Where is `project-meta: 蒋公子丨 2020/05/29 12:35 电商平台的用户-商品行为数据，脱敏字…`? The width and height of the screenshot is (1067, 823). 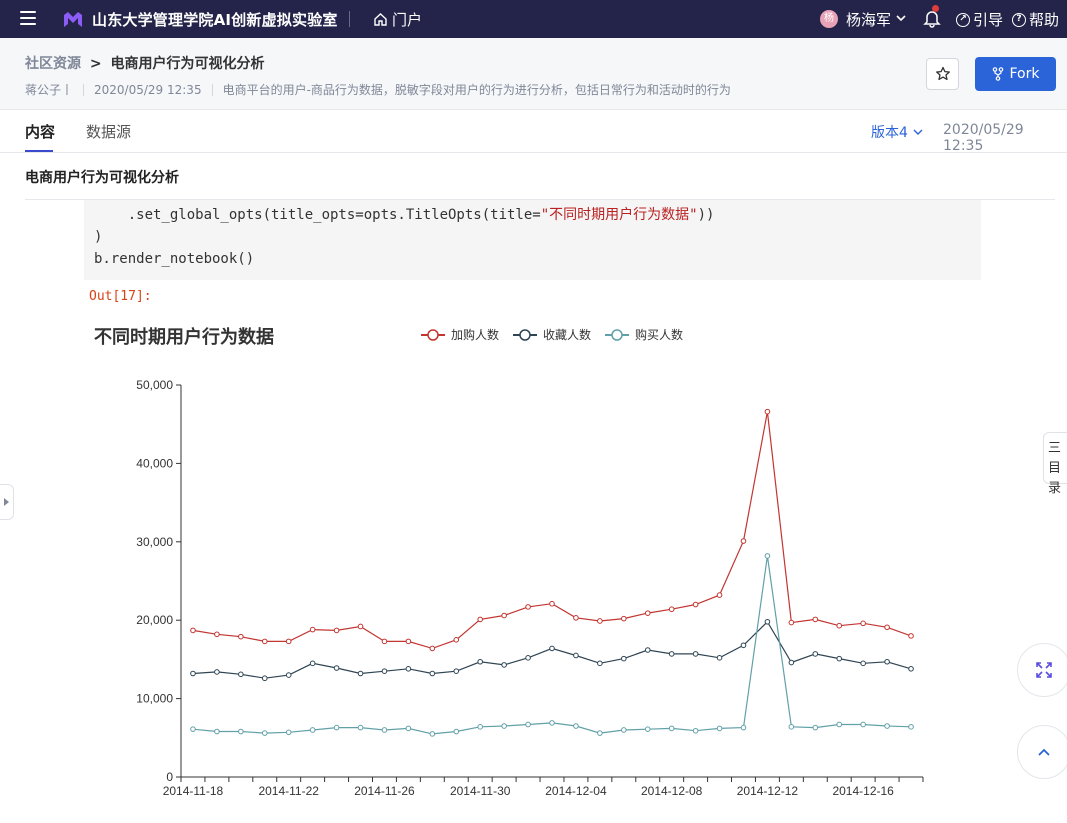
project-meta: 蒋公子丨 2020/05/29 12:35 电商平台的用户-商品行为数据，脱敏字… is located at coordinates (378, 89).